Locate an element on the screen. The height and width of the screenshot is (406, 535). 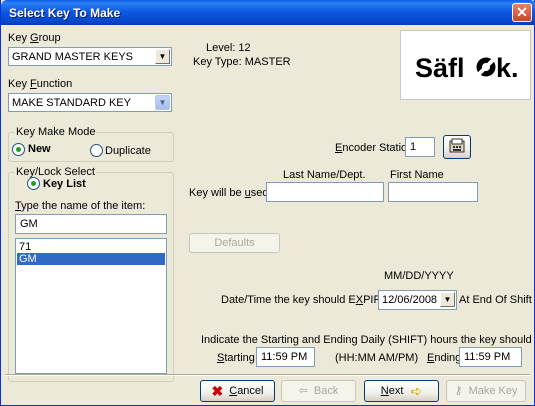
red-x-icon: ✖ is located at coordinates (217, 391).